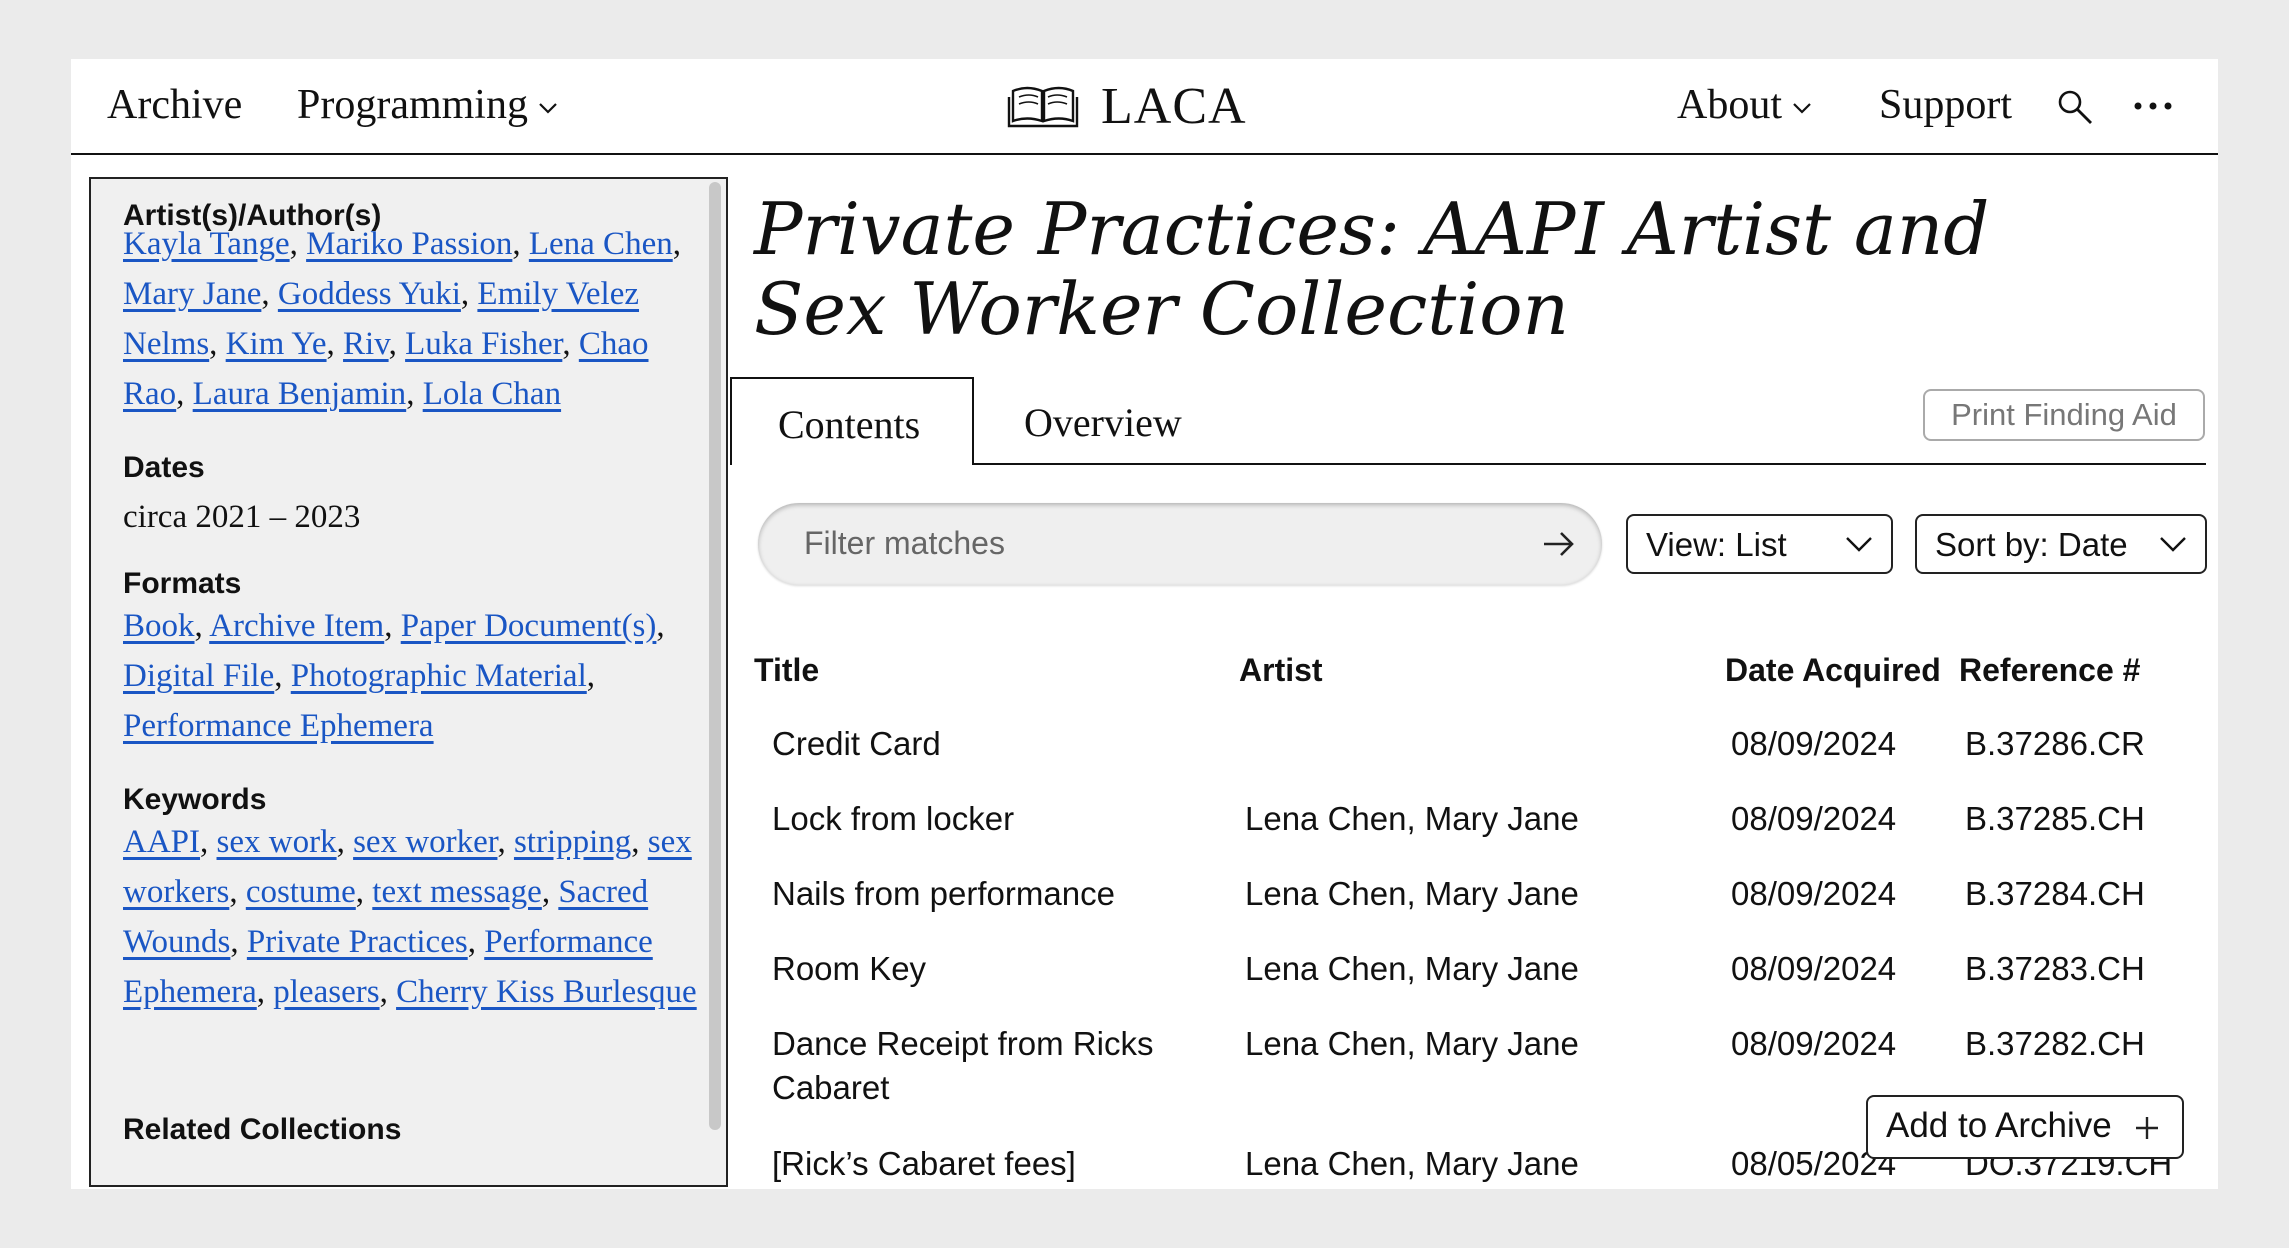 Image resolution: width=2289 pixels, height=1248 pixels. I want to click on artist-link: Luka Fisher, so click(483, 344).